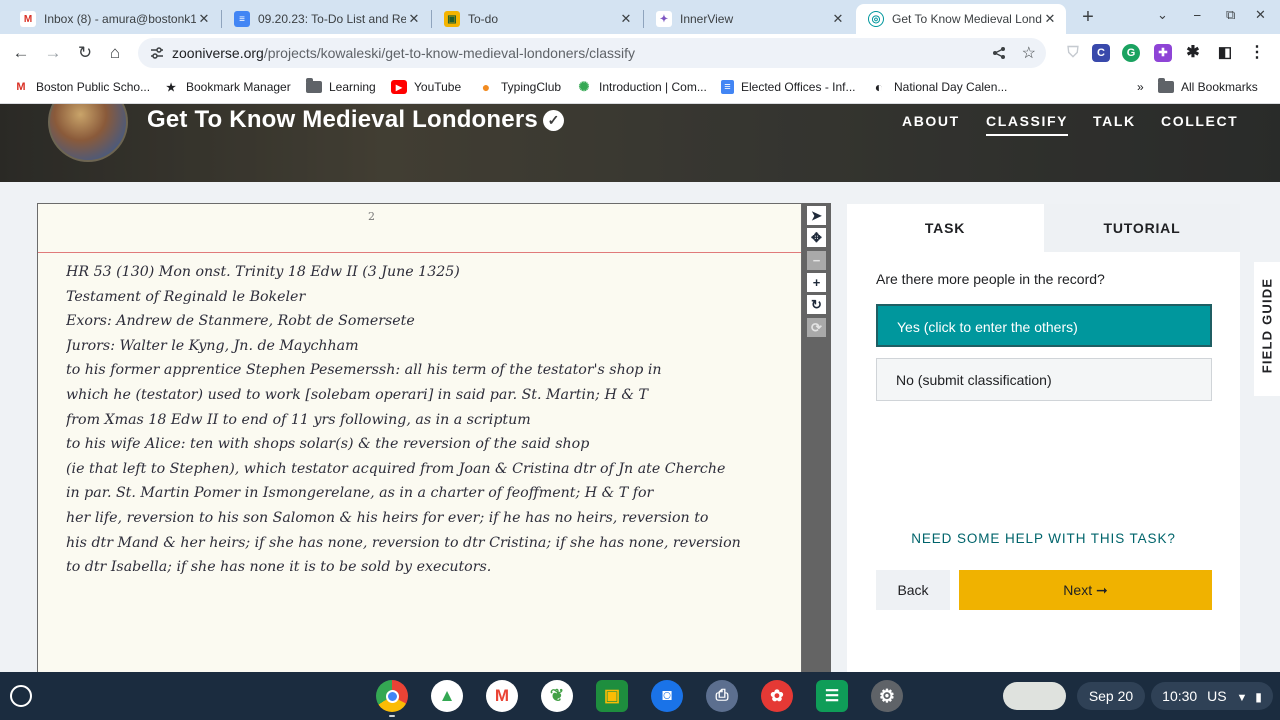 The width and height of the screenshot is (1280, 720). I want to click on task-question: Are there more people in the record?, so click(990, 279).